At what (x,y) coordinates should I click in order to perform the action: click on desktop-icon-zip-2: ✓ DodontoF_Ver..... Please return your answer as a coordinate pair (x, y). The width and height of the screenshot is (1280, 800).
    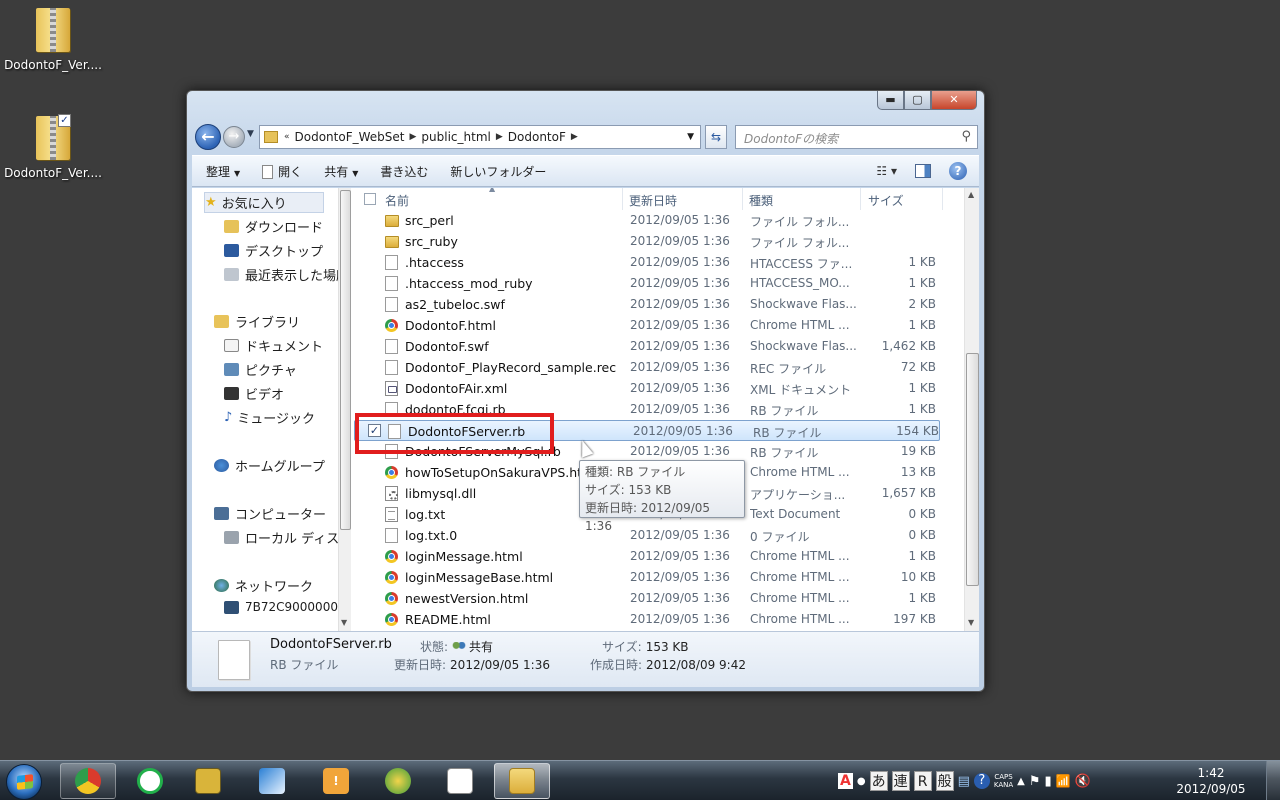
    Looking at the image, I should click on (53, 147).